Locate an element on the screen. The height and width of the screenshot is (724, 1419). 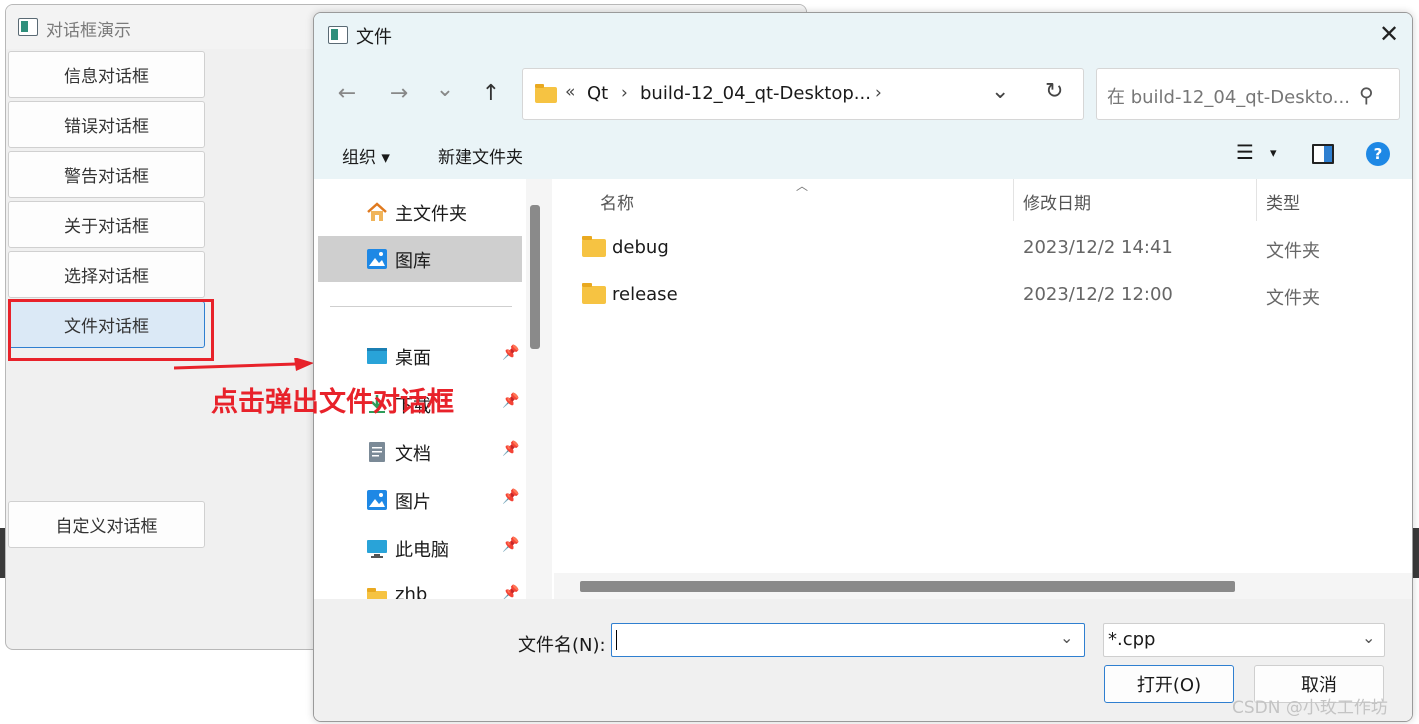
search-icon: ⚲ is located at coordinates (1366, 95).